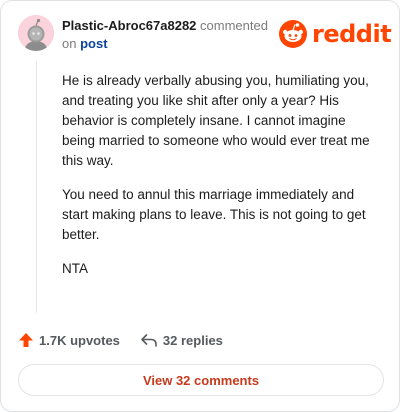 The width and height of the screenshot is (400, 412). What do you see at coordinates (69, 43) in the screenshot?
I see `on-label: on` at bounding box center [69, 43].